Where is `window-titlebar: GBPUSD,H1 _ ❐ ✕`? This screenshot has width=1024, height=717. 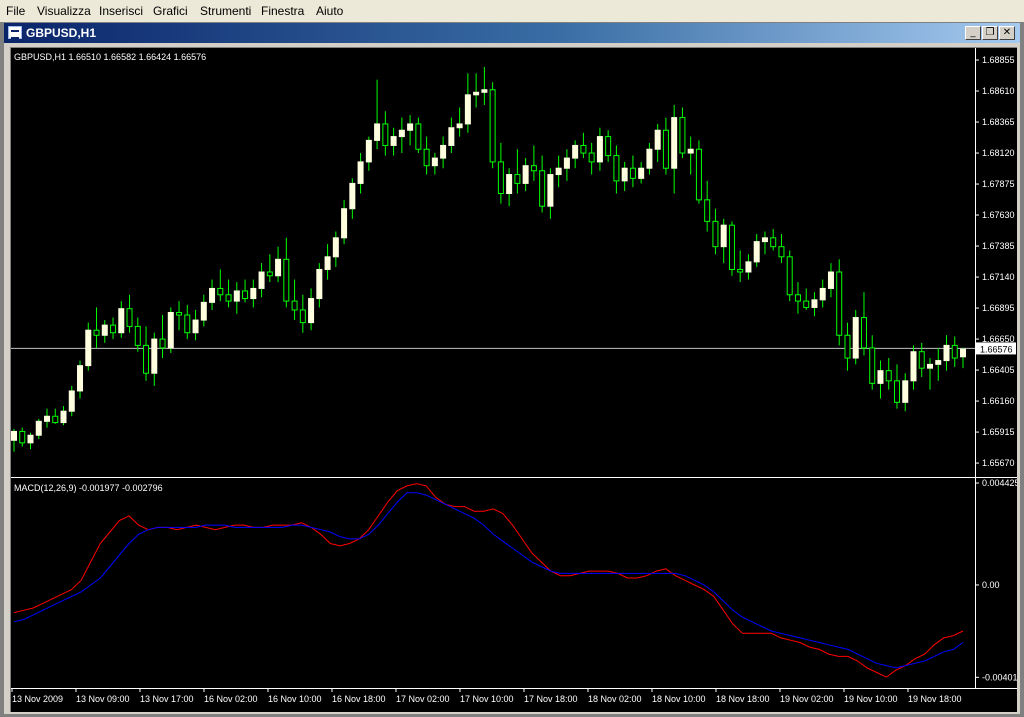
window-titlebar: GBPUSD,H1 _ ❐ ✕ is located at coordinates (512, 33).